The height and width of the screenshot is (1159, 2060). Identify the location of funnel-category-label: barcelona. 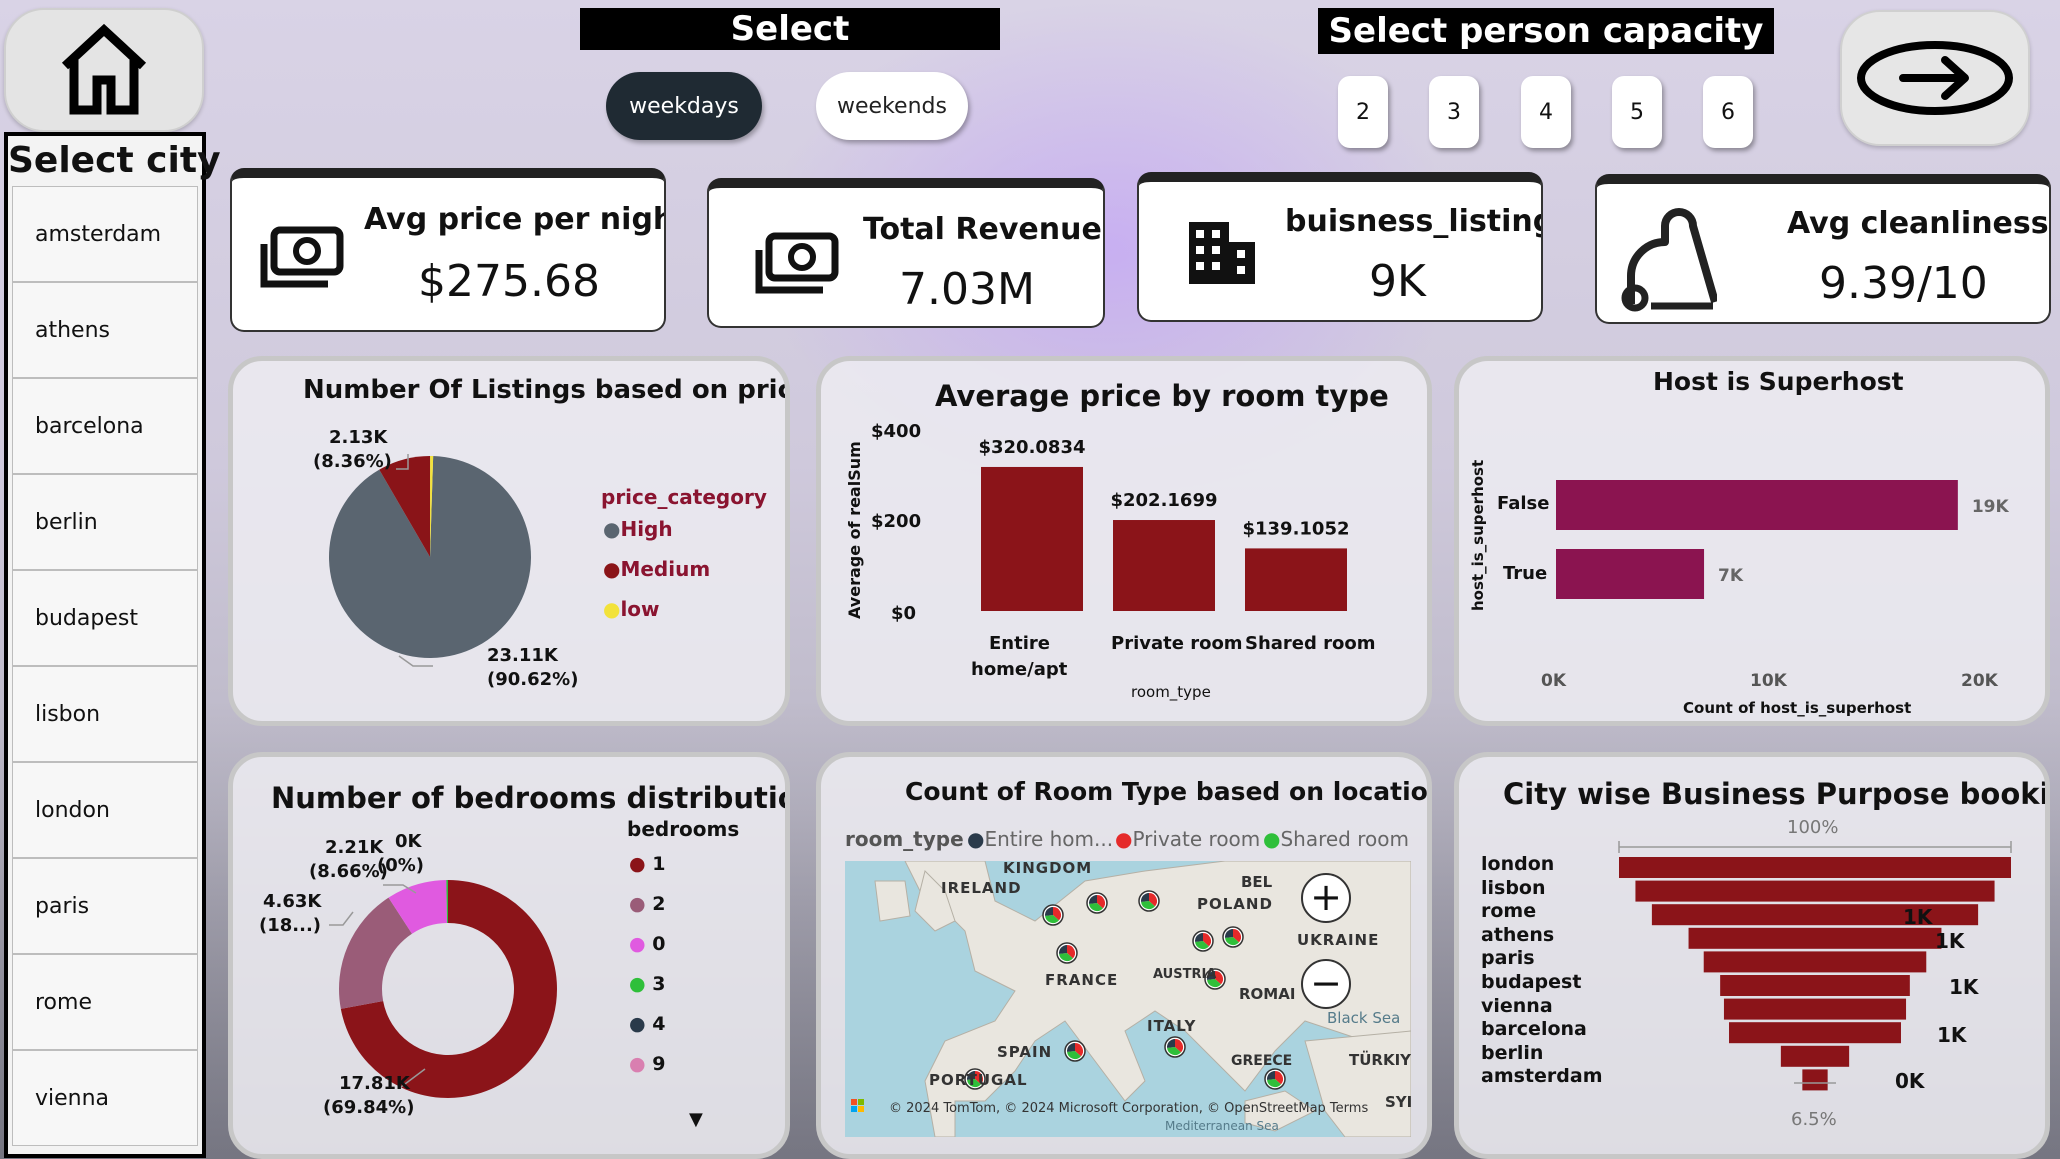
(1534, 1029).